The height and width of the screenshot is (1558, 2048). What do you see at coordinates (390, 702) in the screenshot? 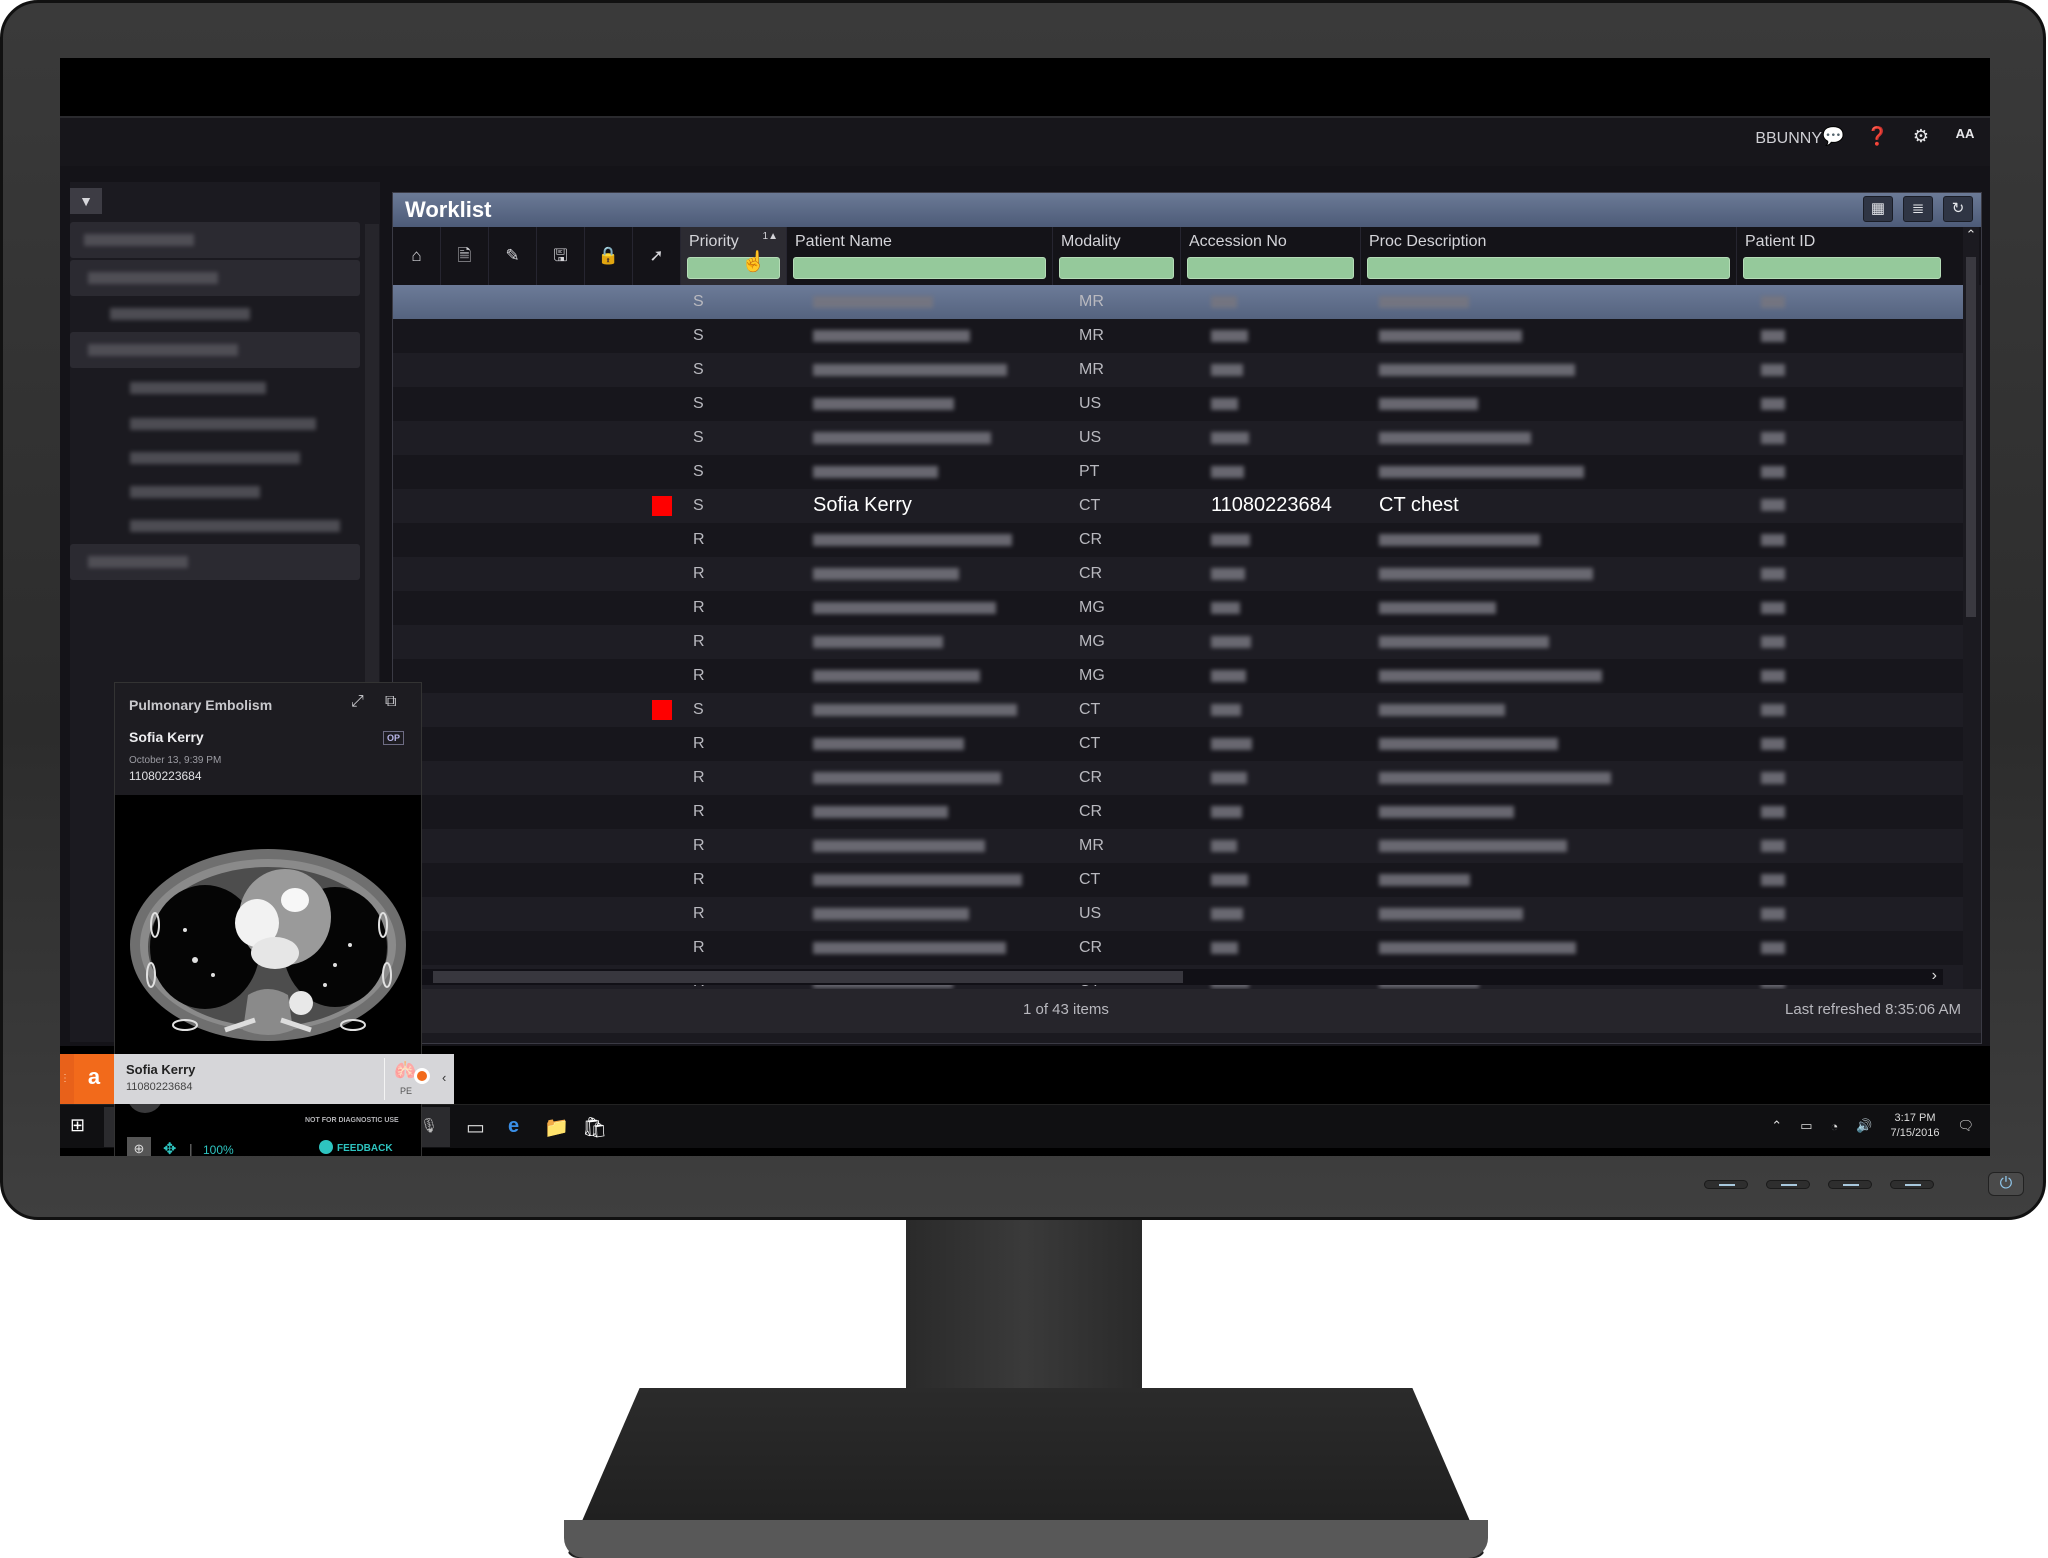
I see `open-external-icon: ⧉` at bounding box center [390, 702].